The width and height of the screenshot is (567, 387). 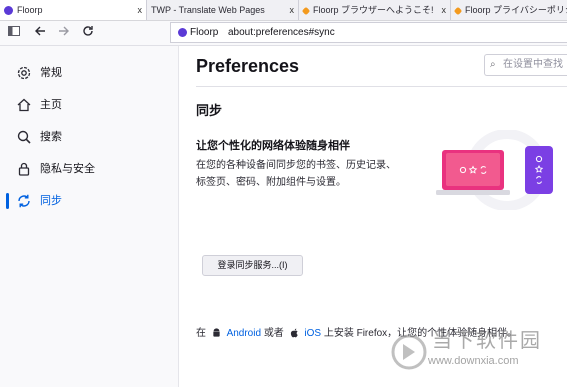 What do you see at coordinates (273, 333) in the screenshot?
I see `footer-or: 或者` at bounding box center [273, 333].